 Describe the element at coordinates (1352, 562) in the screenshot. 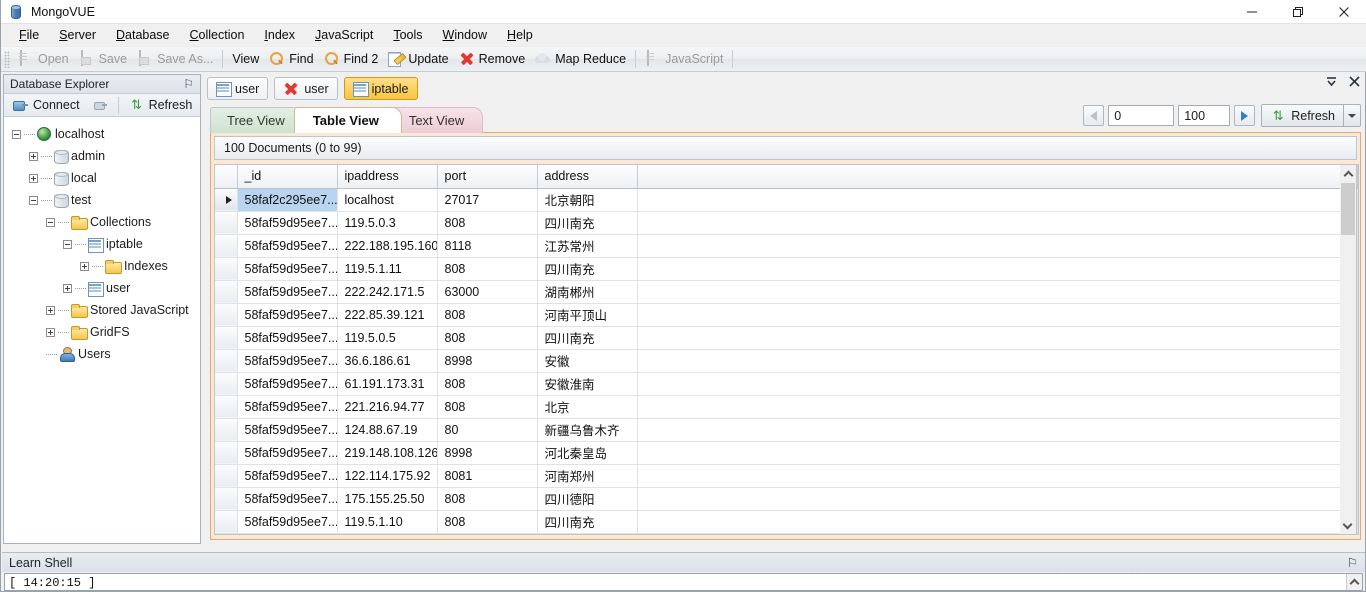

I see `shell-pin-icon: ⚐` at that location.